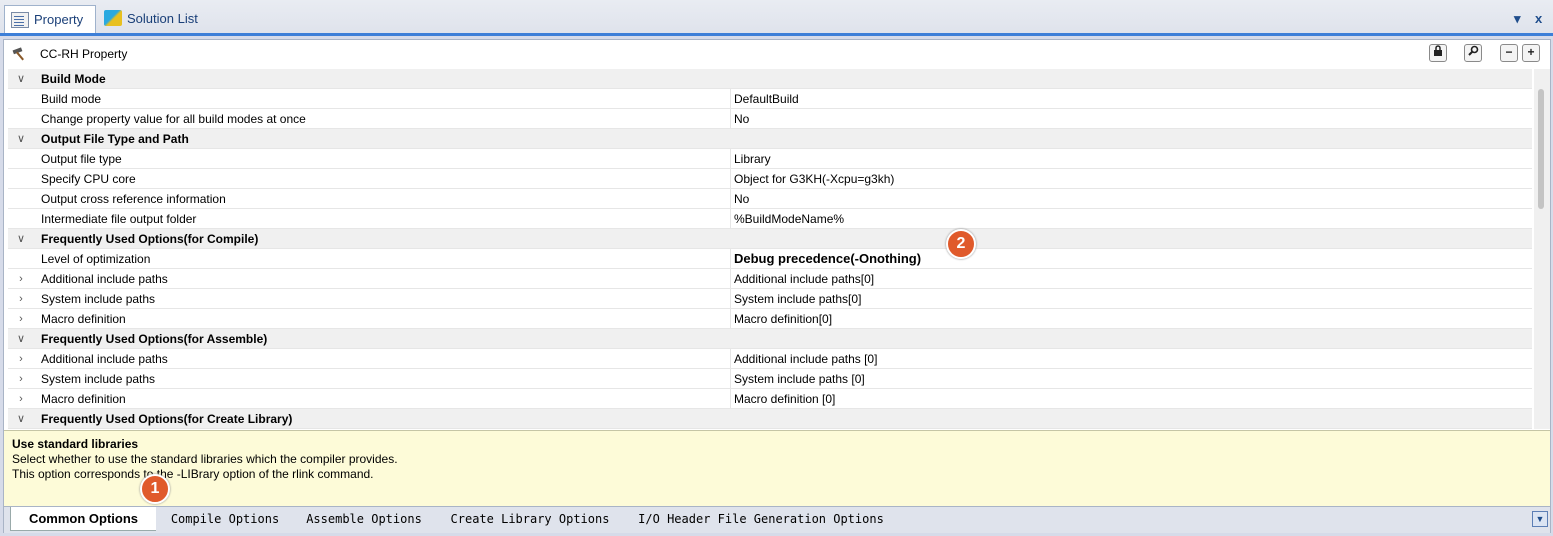  What do you see at coordinates (1541, 149) in the screenshot?
I see `scrollbar-thumb` at bounding box center [1541, 149].